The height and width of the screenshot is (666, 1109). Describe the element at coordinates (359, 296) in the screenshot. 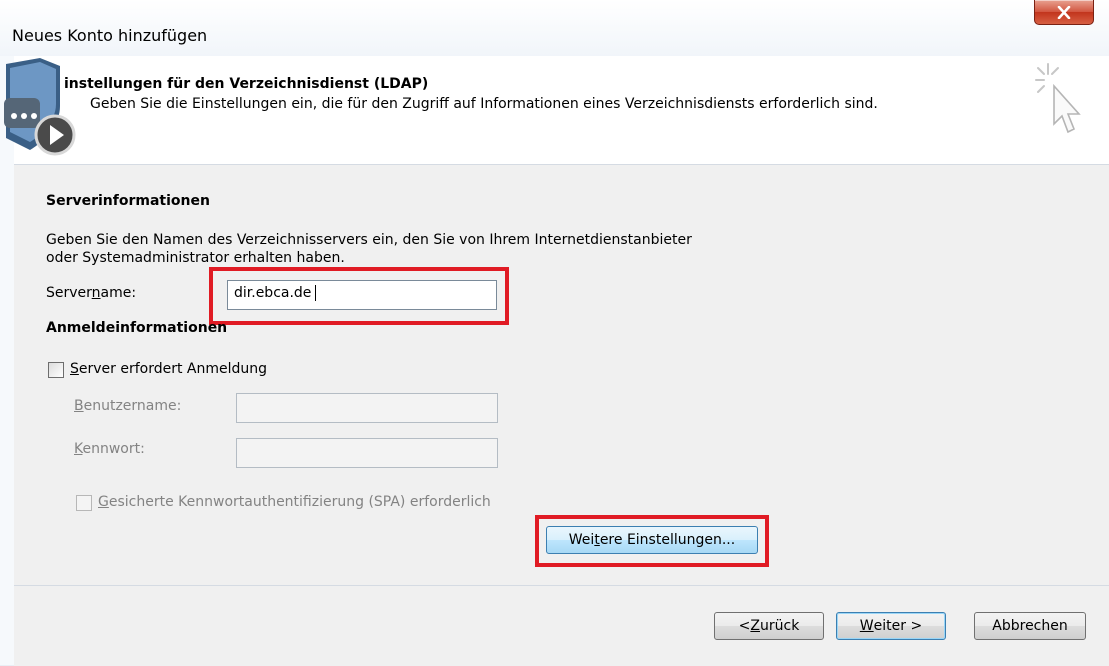

I see `servername-highlight` at that location.